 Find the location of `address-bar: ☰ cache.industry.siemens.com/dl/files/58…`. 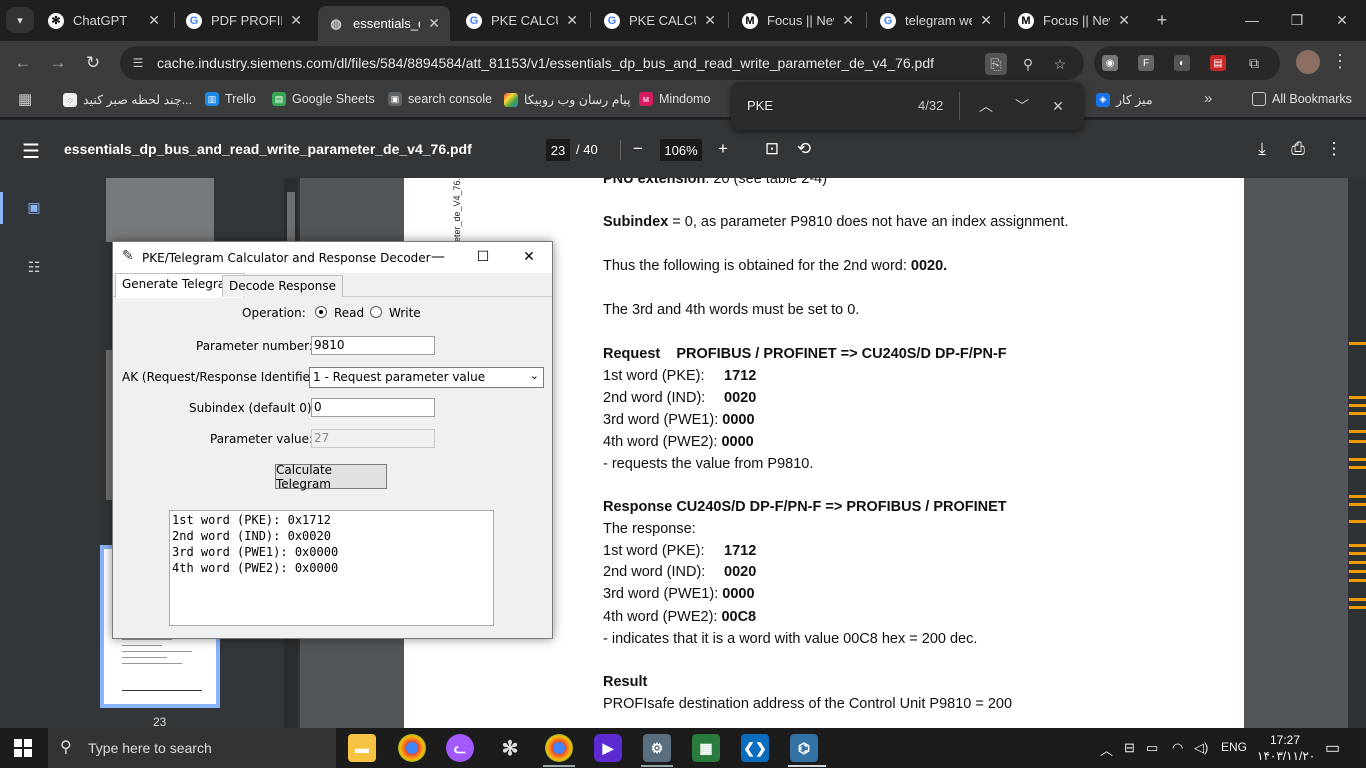

address-bar: ☰ cache.industry.siemens.com/dl/files/58… is located at coordinates (602, 63).